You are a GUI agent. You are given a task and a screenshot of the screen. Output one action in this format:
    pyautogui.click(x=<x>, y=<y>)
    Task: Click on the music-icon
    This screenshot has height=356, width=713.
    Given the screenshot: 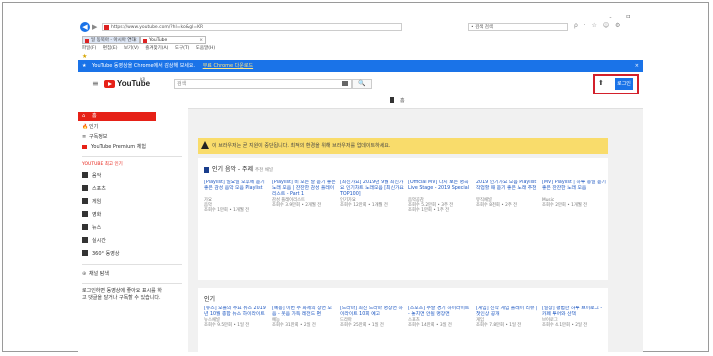 What is the action you would take?
    pyautogui.click(x=85, y=175)
    